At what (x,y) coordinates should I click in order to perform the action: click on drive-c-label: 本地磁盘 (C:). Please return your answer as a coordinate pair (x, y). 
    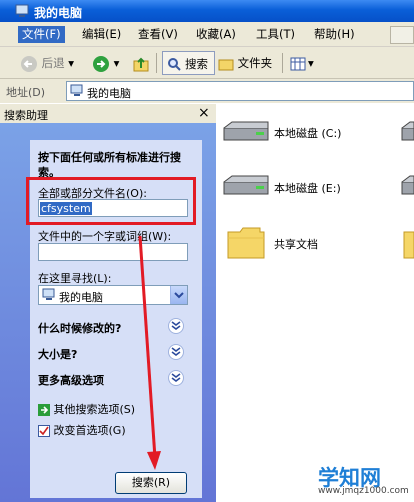
    Looking at the image, I should click on (307, 133).